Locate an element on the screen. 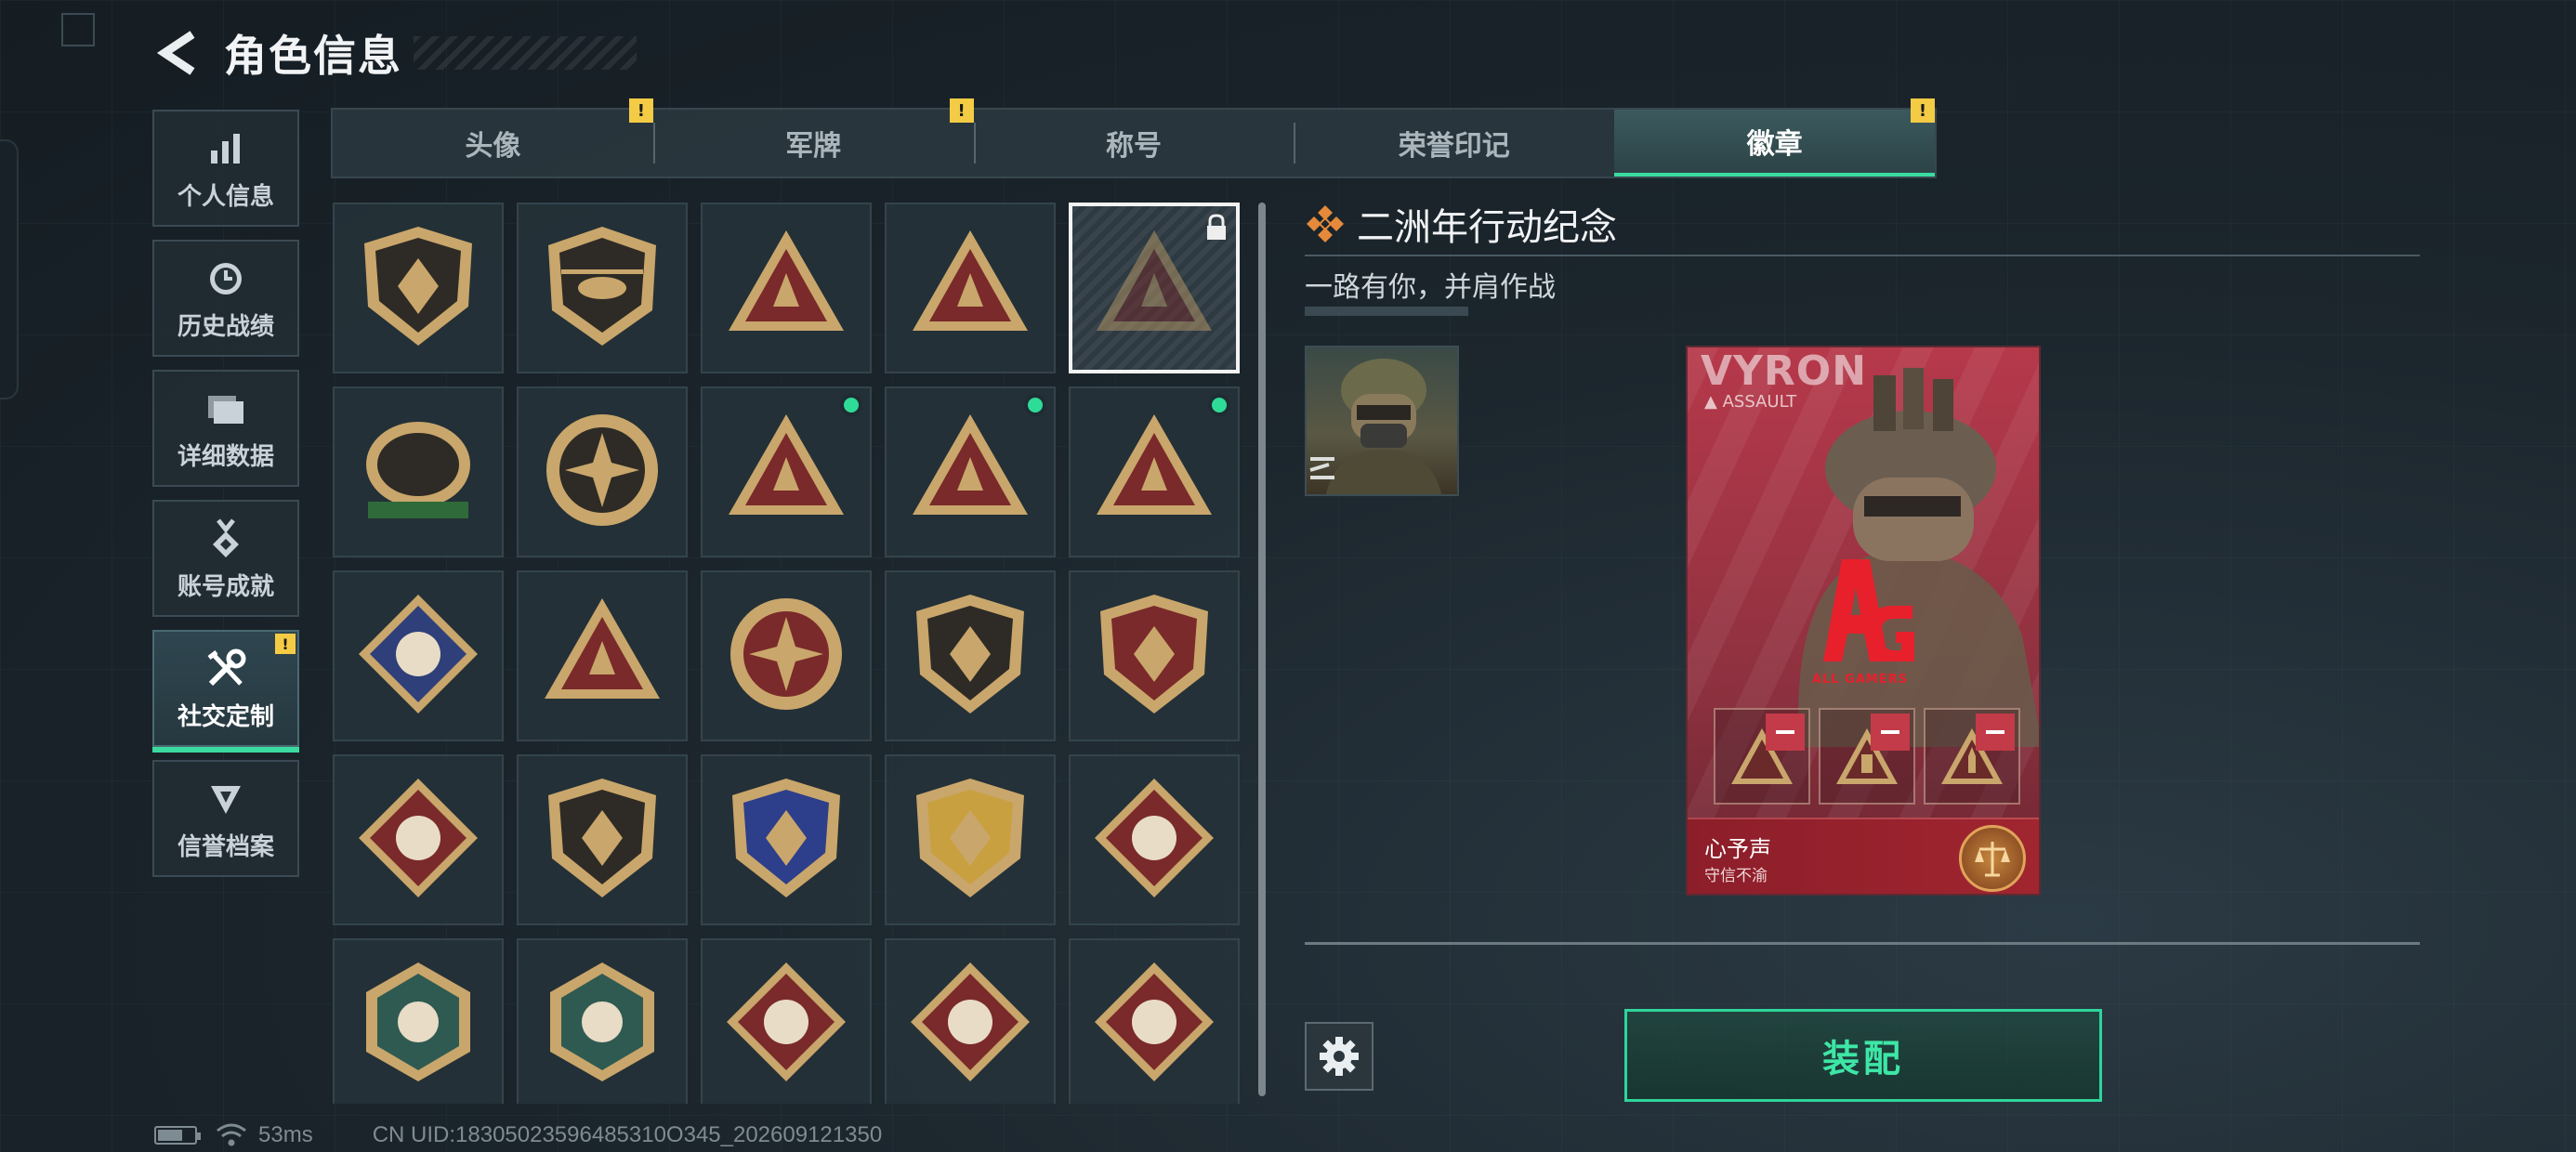 Image resolution: width=2576 pixels, height=1152 pixels. anniversary-2-badge-icon is located at coordinates (1154, 288).